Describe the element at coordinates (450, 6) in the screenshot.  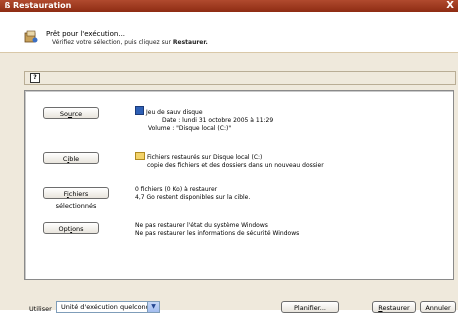
I see `close-button: X` at that location.